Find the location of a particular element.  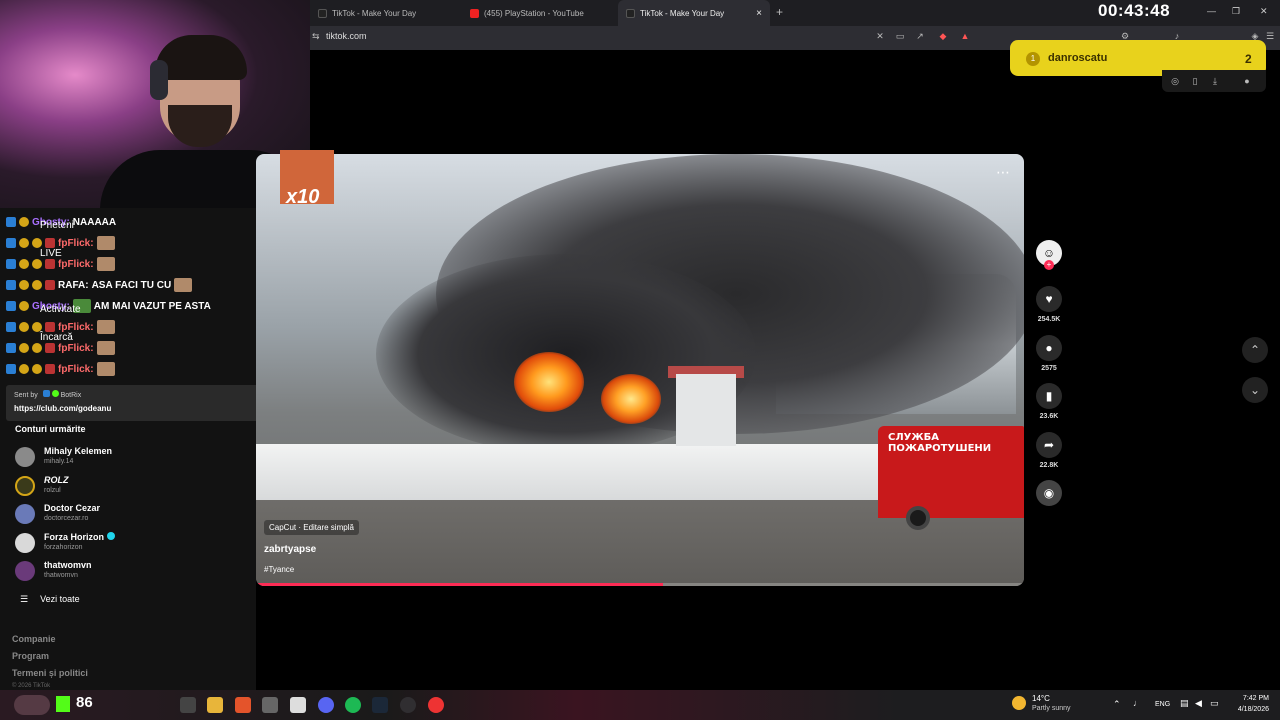

share-button: ➦ 22.8K is located at coordinates (1049, 450).